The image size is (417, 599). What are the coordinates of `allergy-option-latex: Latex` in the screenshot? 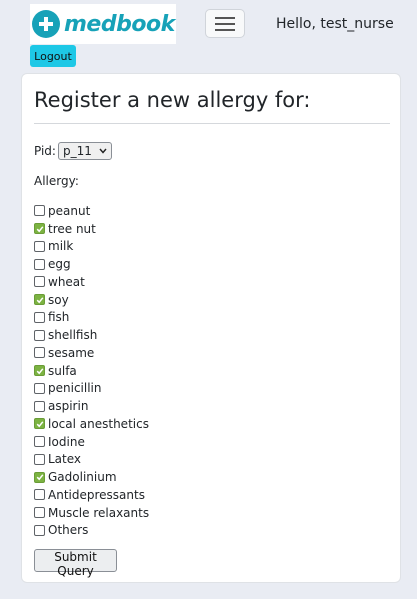 It's located at (91, 460).